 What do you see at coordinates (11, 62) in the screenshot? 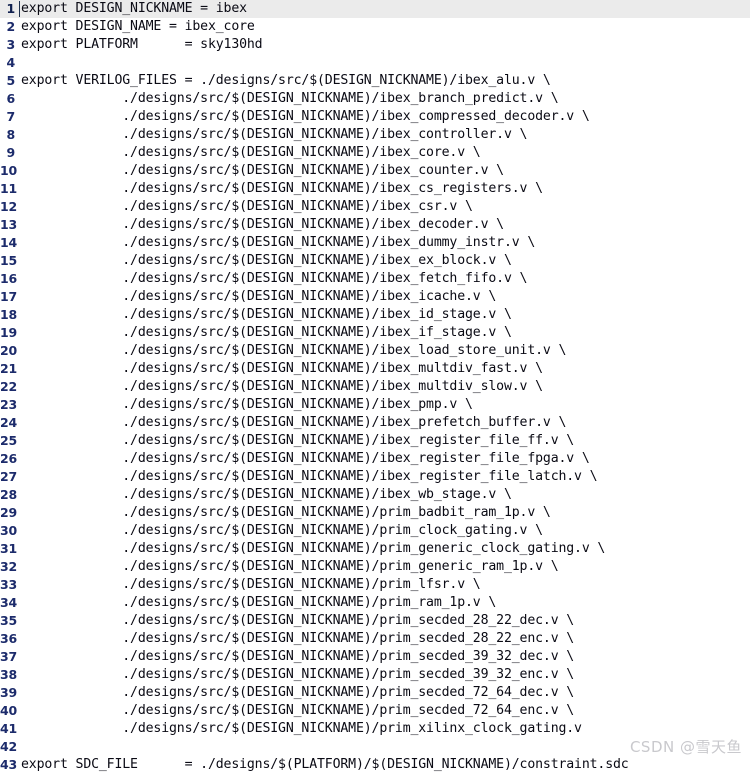
I see `line-number: 4` at bounding box center [11, 62].